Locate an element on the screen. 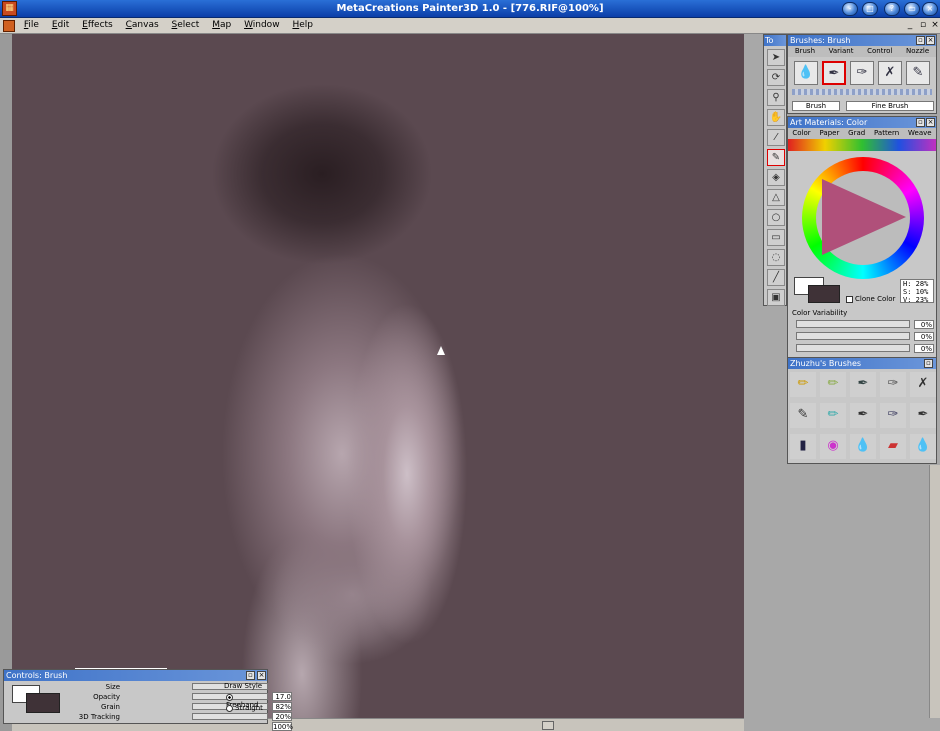 Image resolution: width=940 pixels, height=731 pixels. brush-variant-label: Fine Brush is located at coordinates (890, 106).